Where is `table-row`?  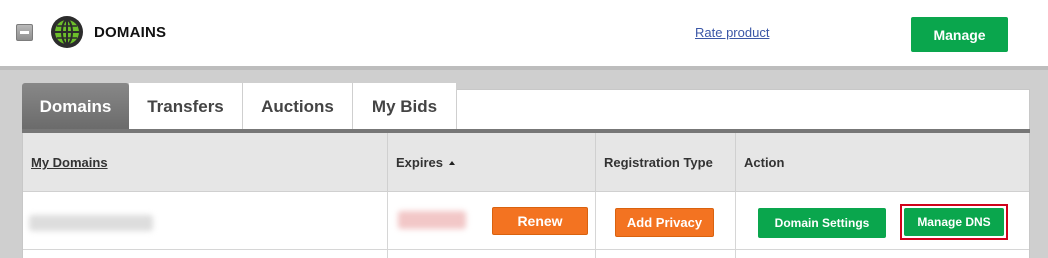 table-row is located at coordinates (526, 254).